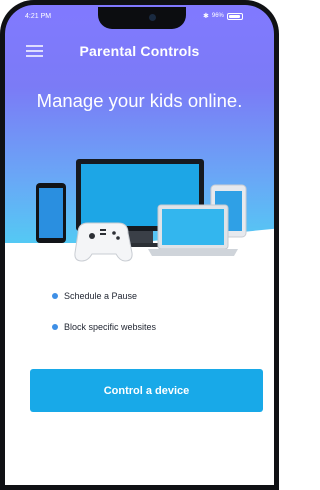 The image size is (320, 490). Describe the element at coordinates (206, 16) in the screenshot. I see `bluetooth-icon: ✱` at that location.